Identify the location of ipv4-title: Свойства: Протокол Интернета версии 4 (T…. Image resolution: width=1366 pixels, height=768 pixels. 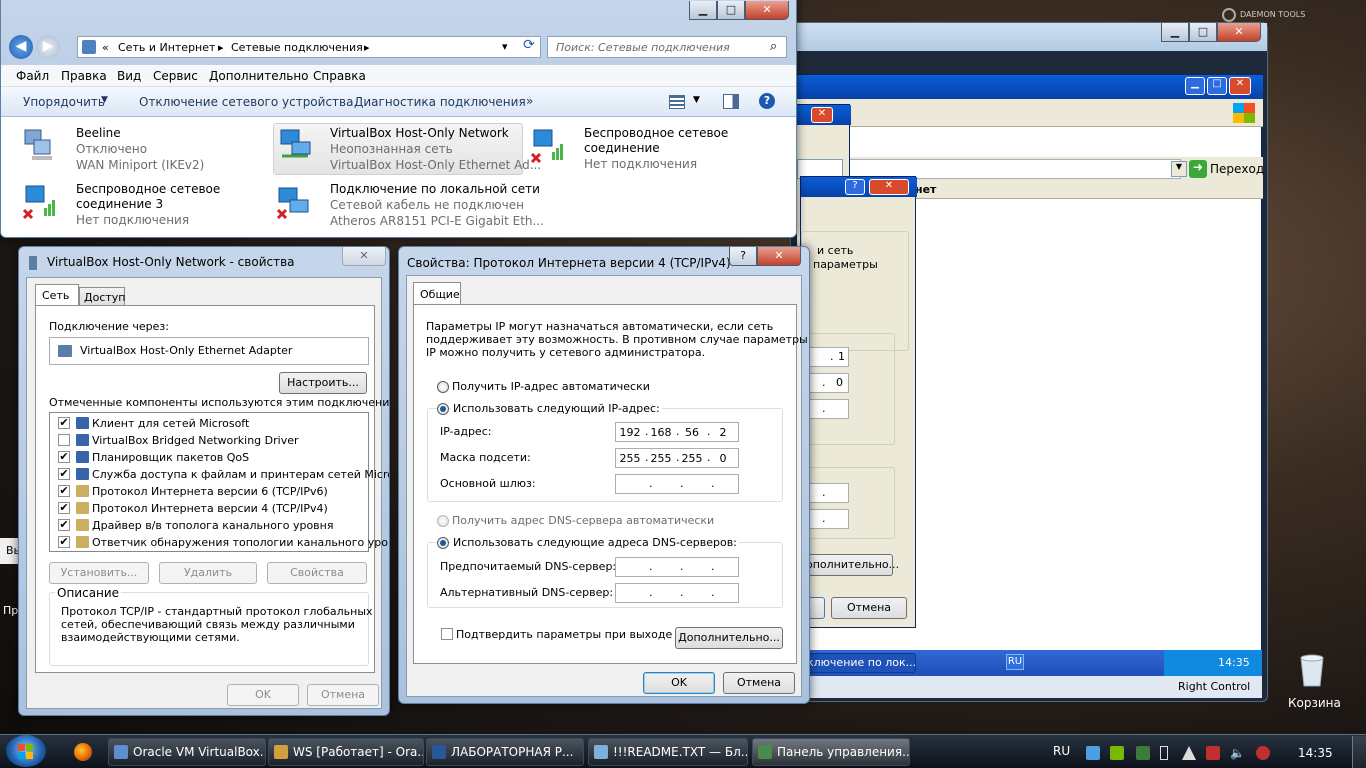
(569, 263).